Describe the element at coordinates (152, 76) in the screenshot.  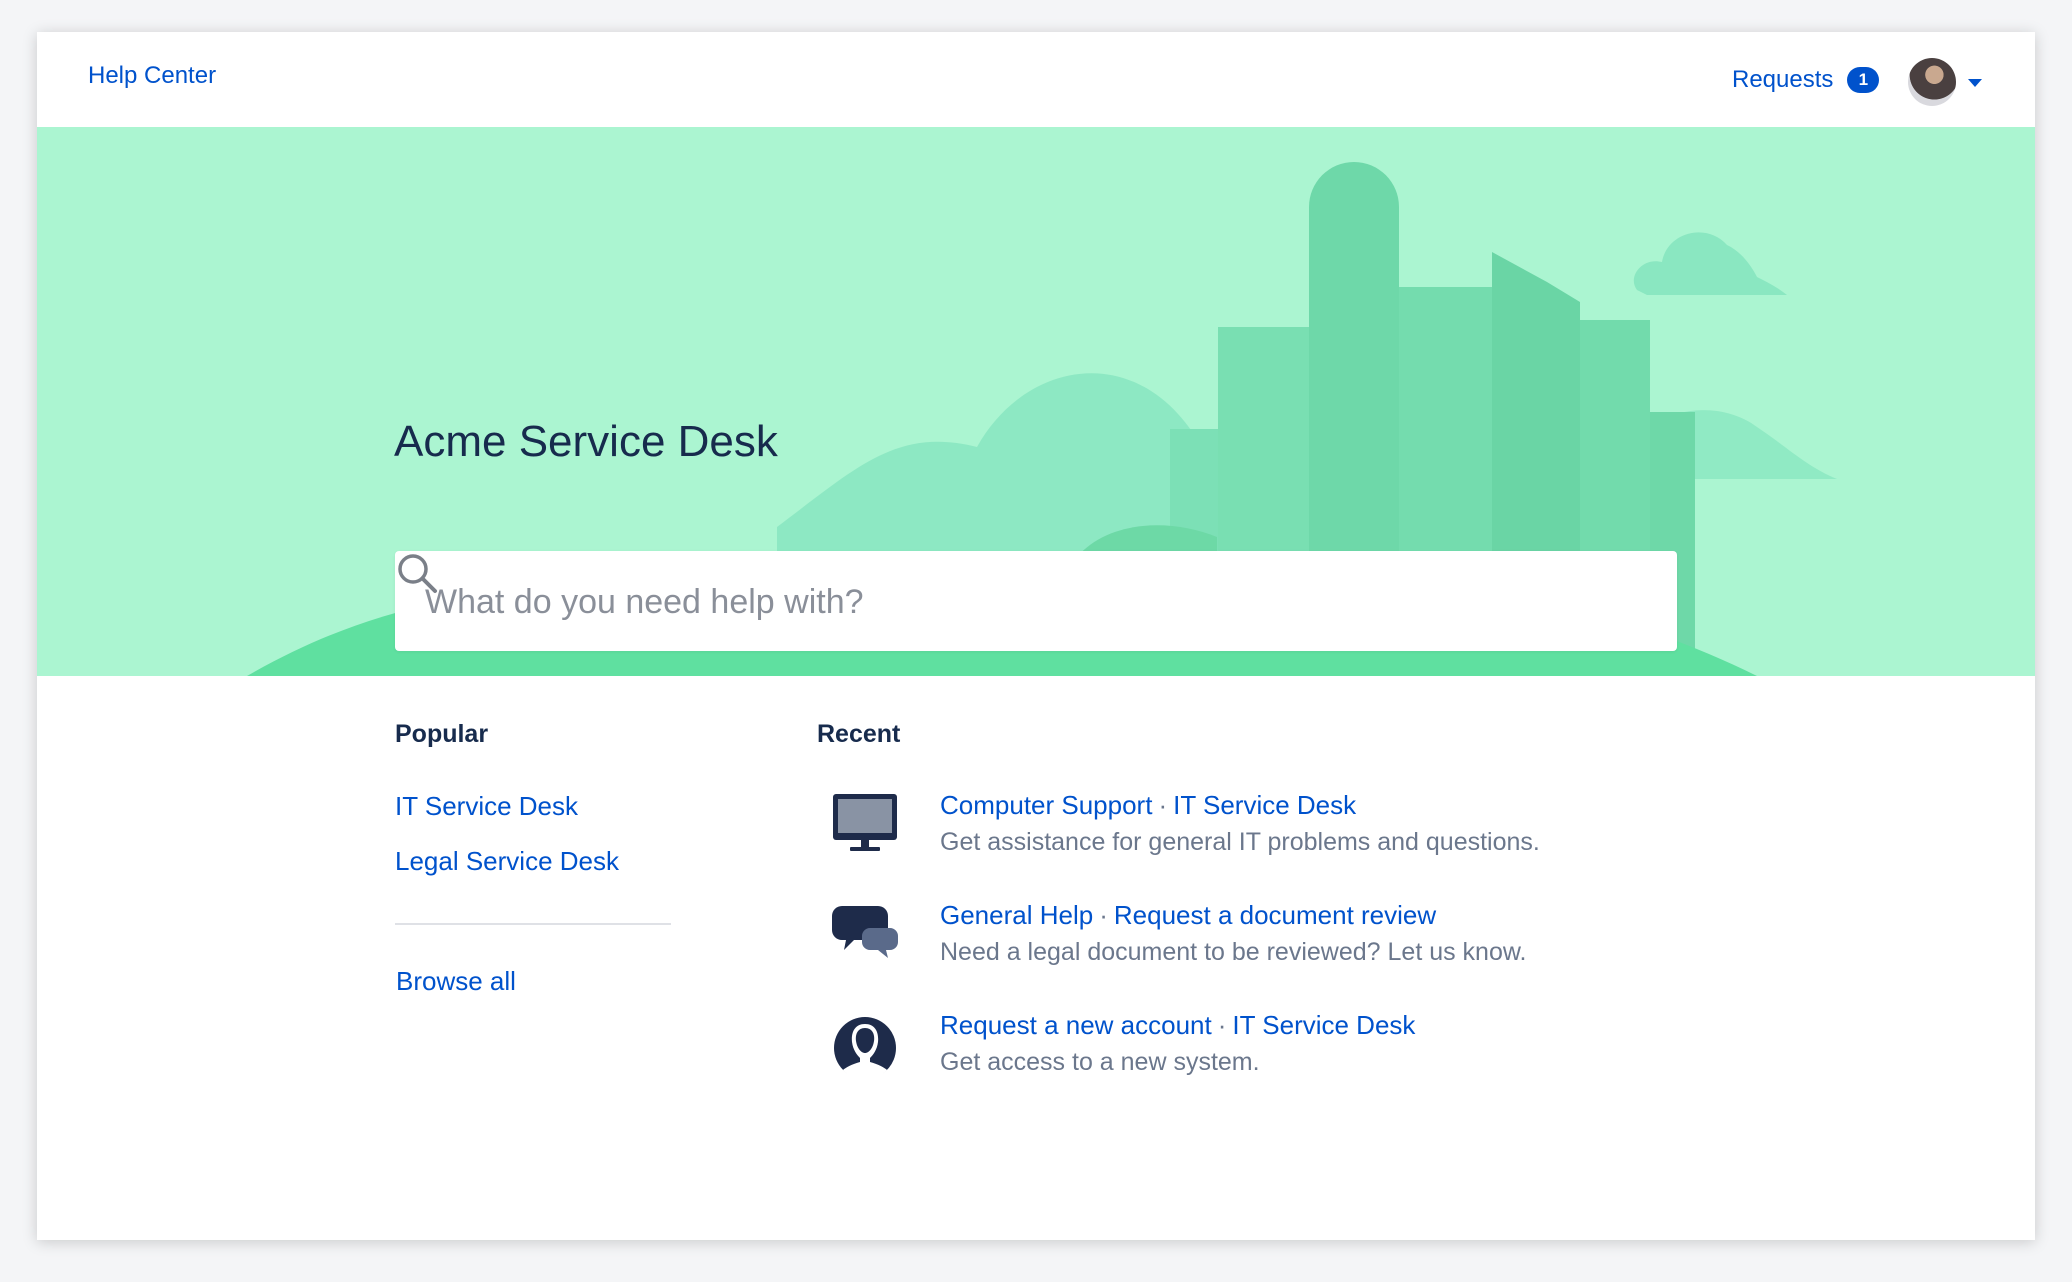
I see `help-center-link: Help Center` at that location.